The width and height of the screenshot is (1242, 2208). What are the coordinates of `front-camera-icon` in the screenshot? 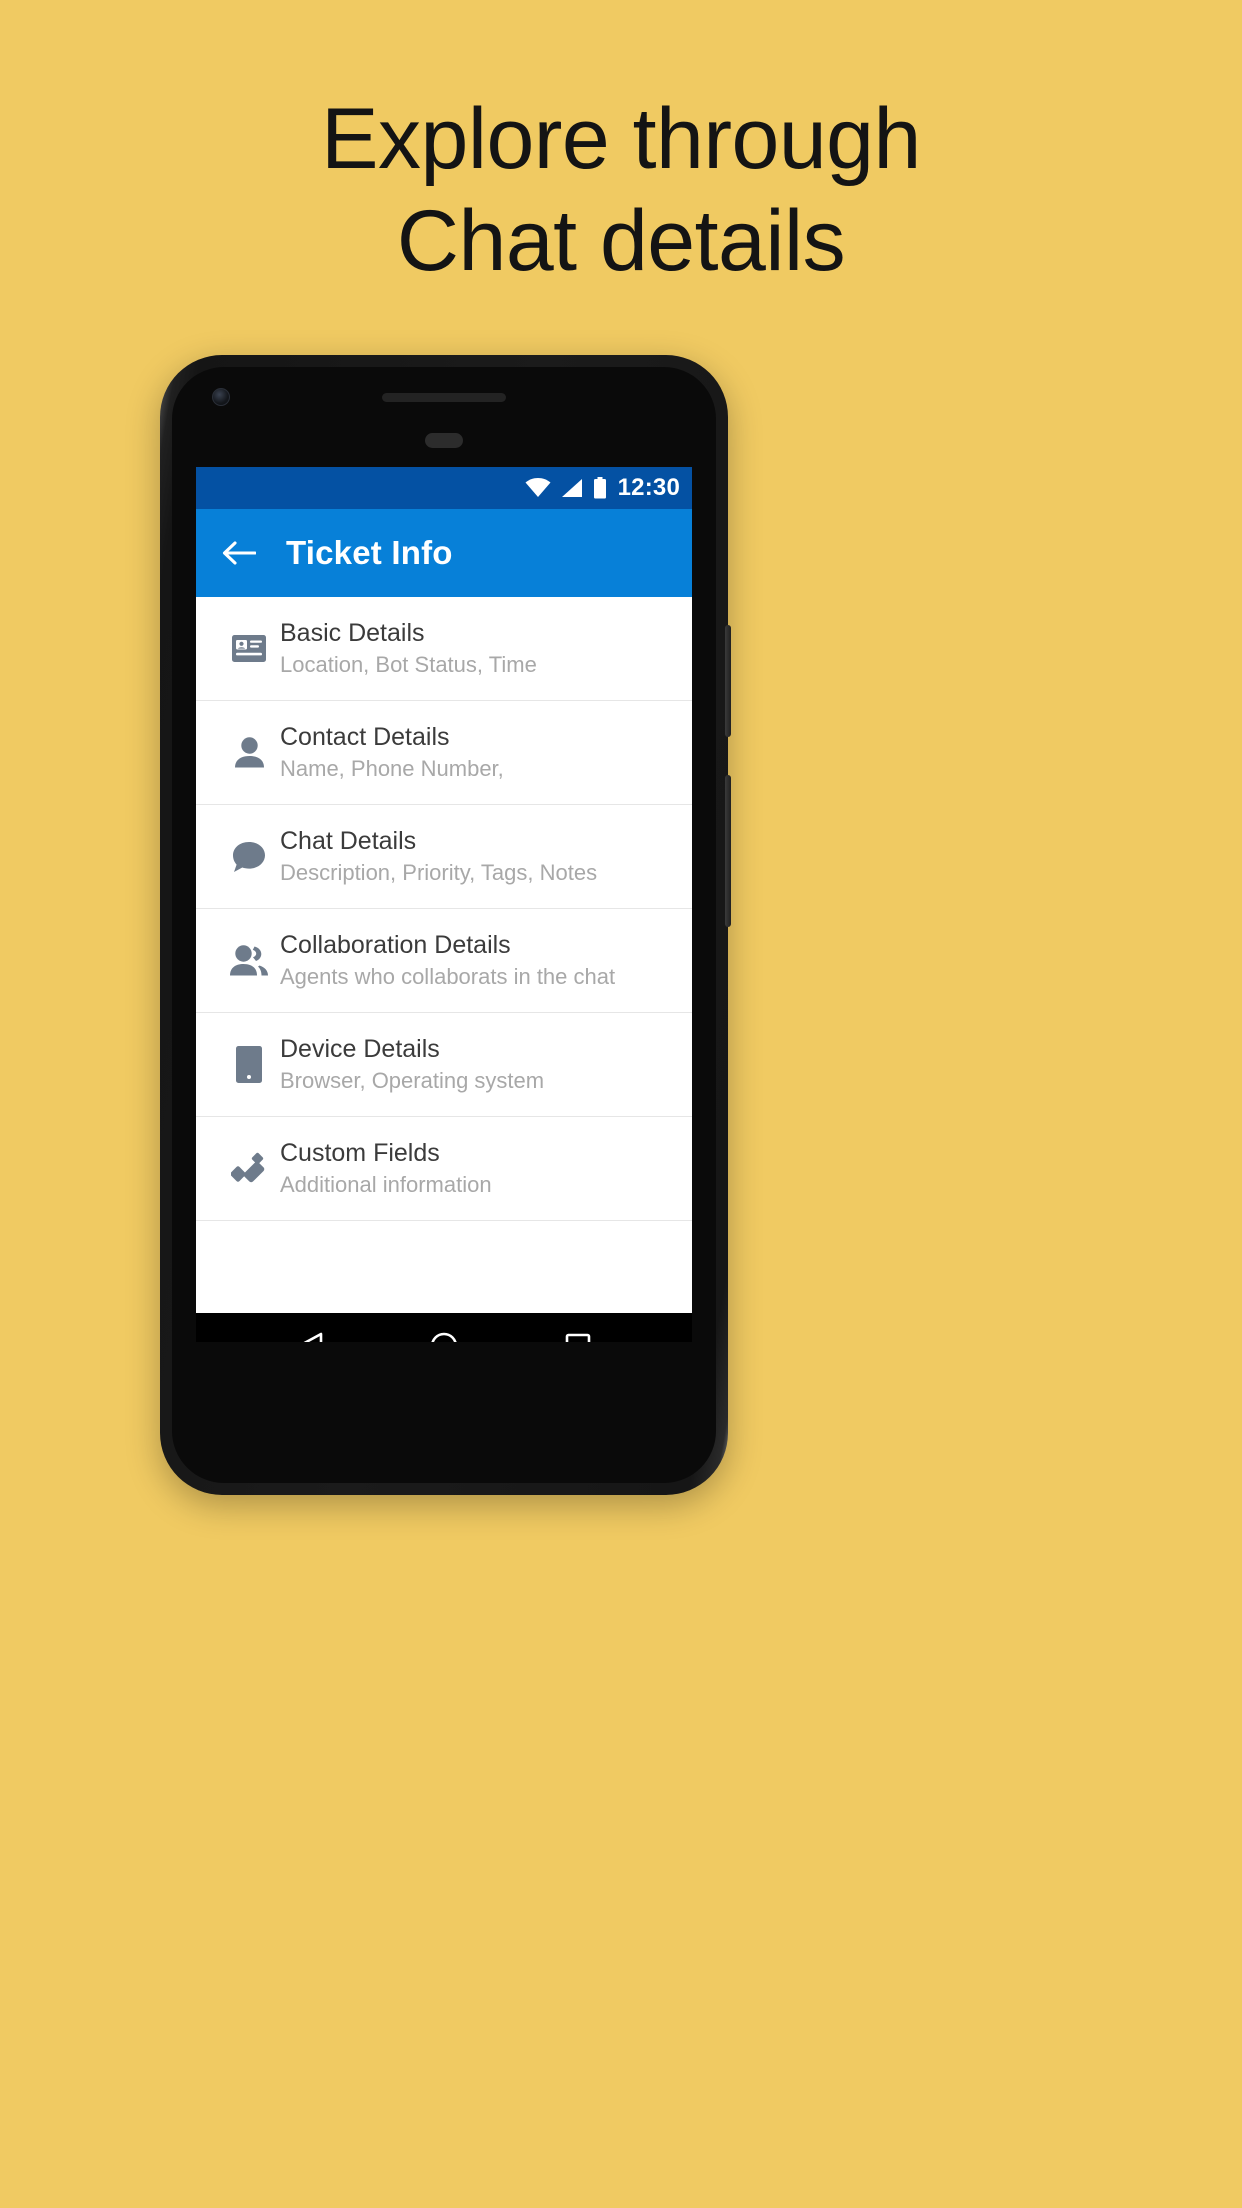 It's located at (221, 397).